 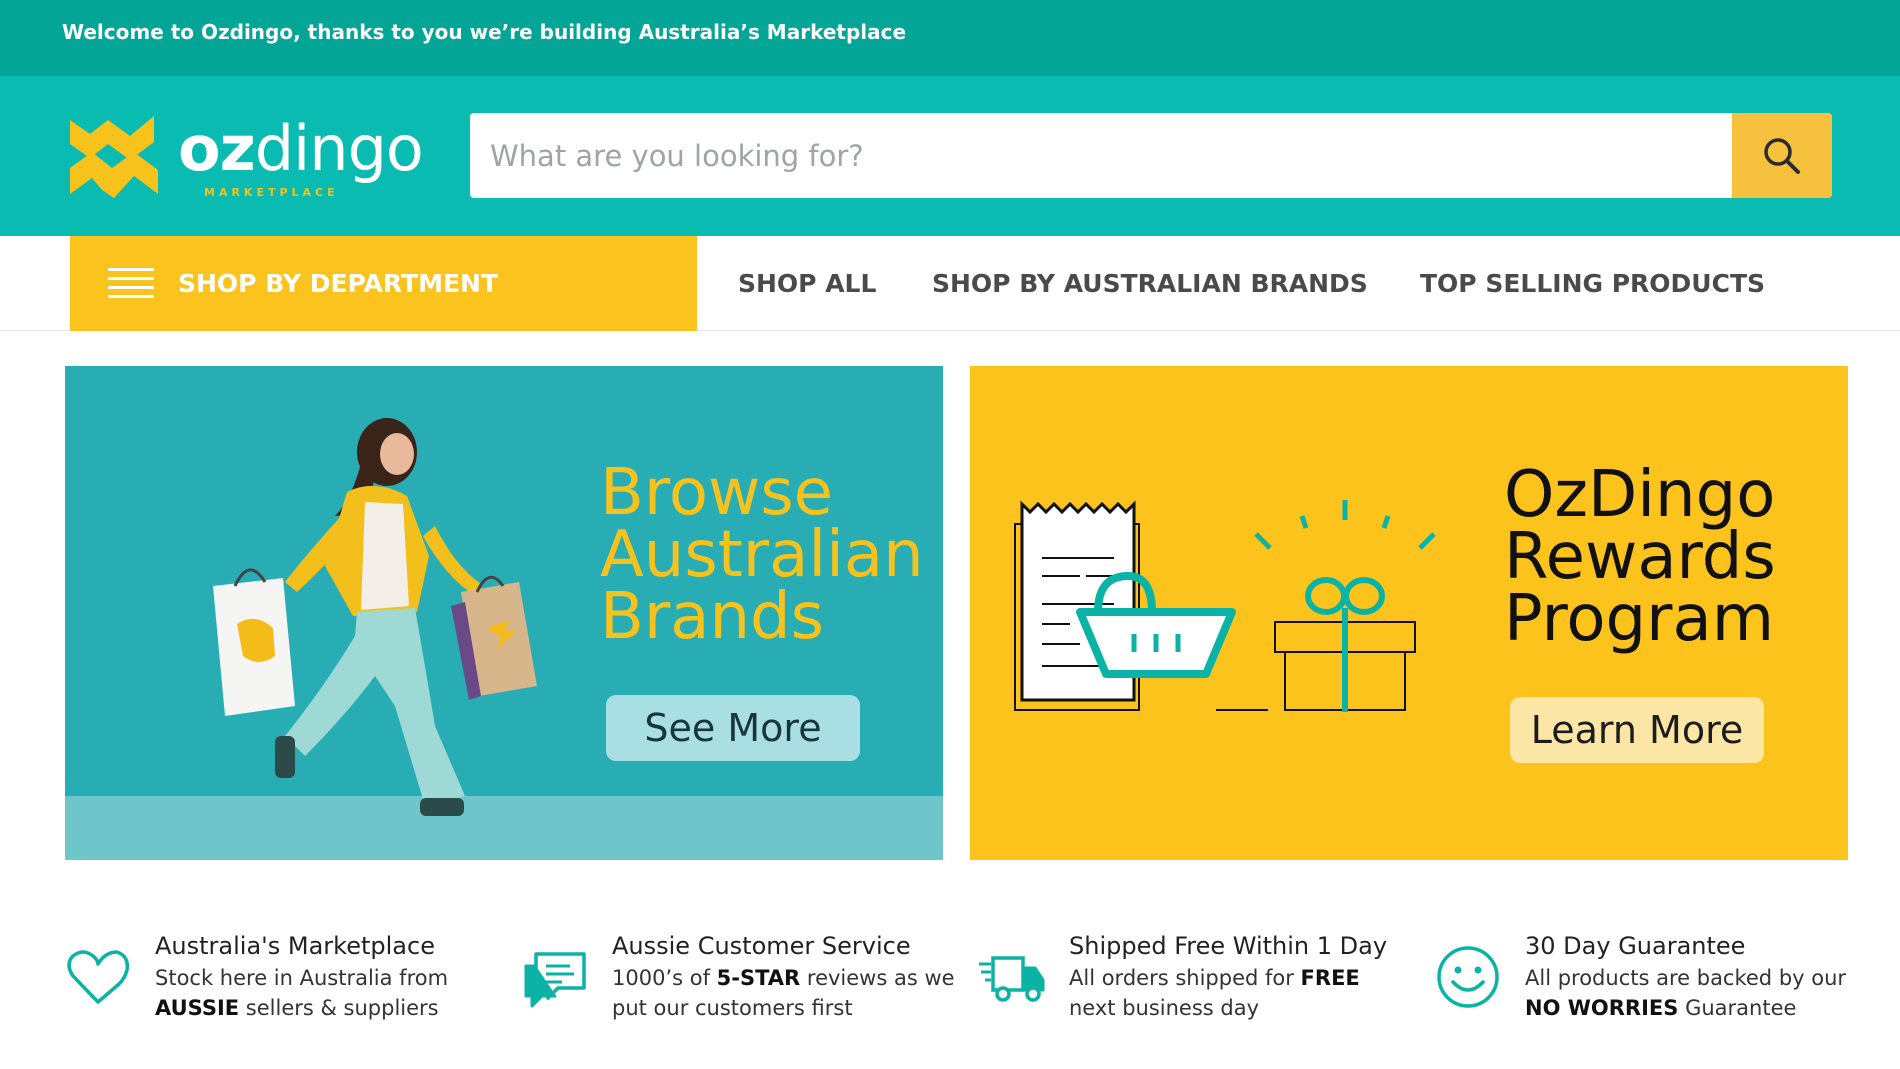 I want to click on feature-line: next business day, so click(x=1164, y=1008).